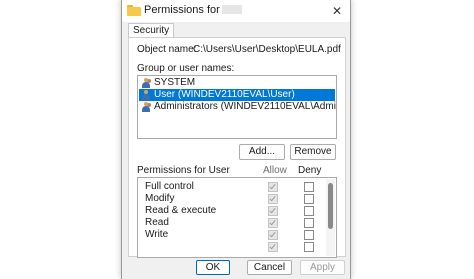 The image size is (474, 279). Describe the element at coordinates (313, 152) in the screenshot. I see `remove-button: Remove` at that location.